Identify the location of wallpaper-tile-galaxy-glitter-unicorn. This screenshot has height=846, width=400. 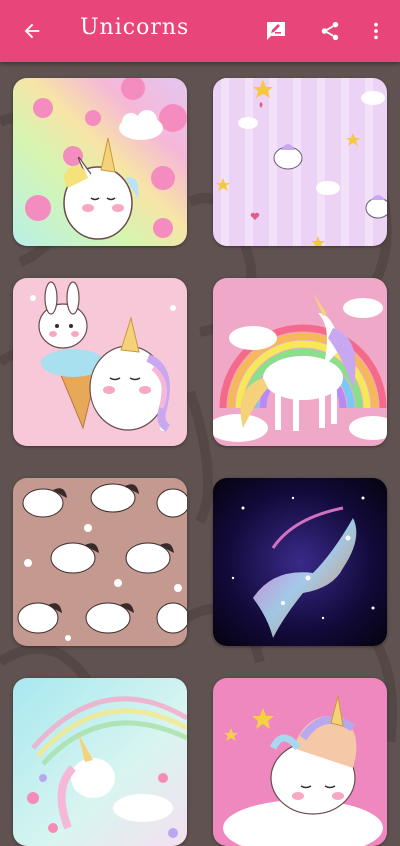
(300, 562).